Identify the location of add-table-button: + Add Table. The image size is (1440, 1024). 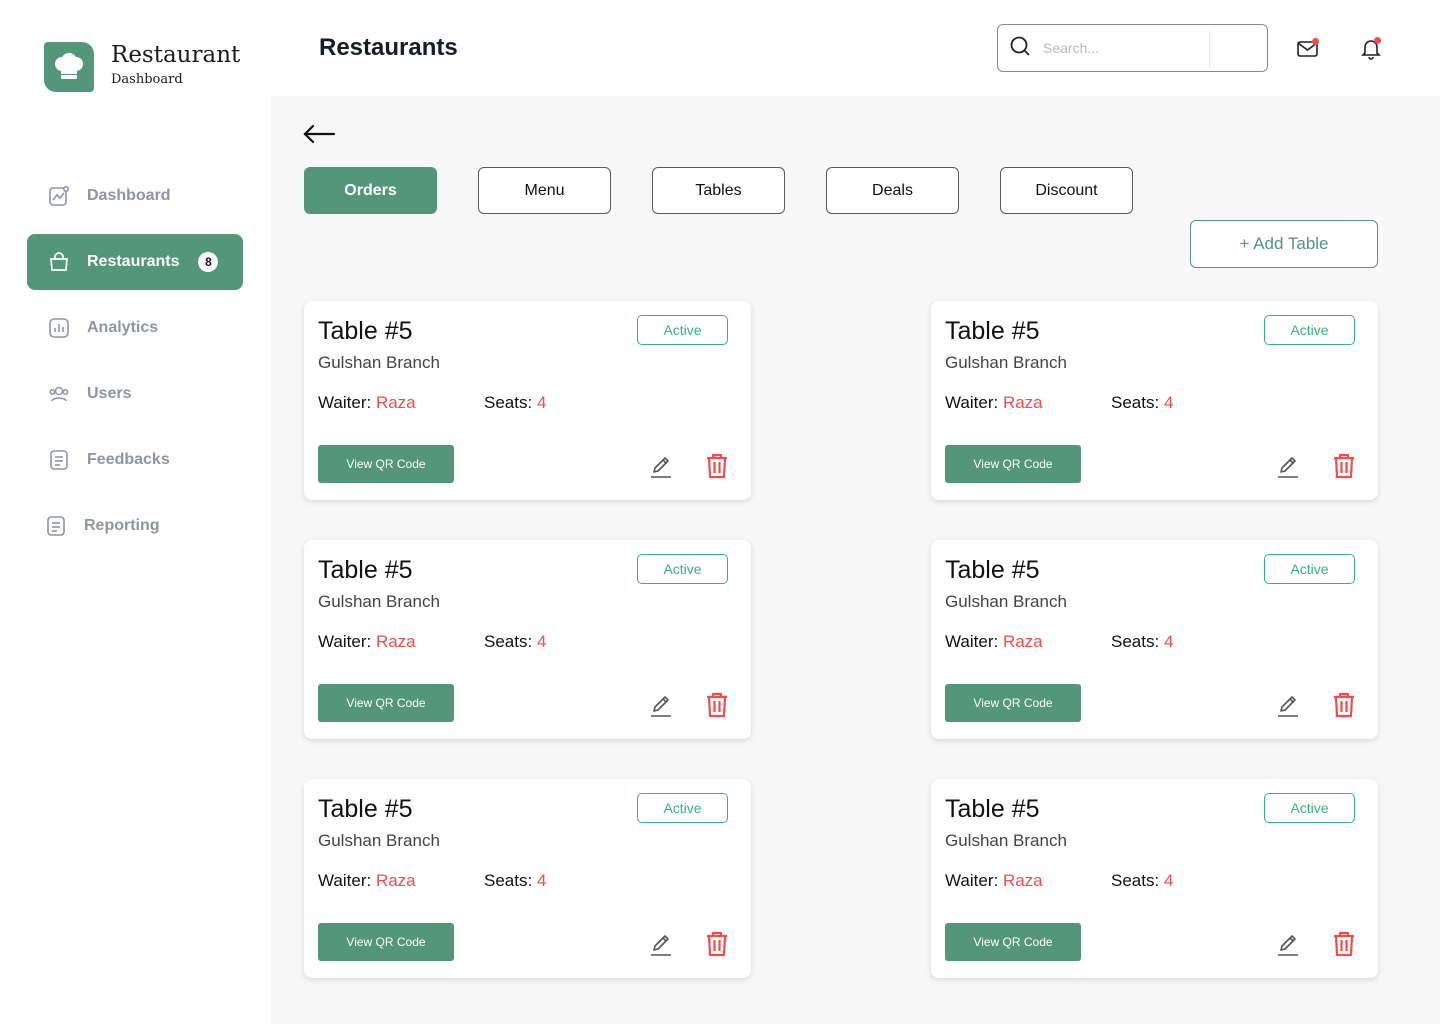
(1284, 244).